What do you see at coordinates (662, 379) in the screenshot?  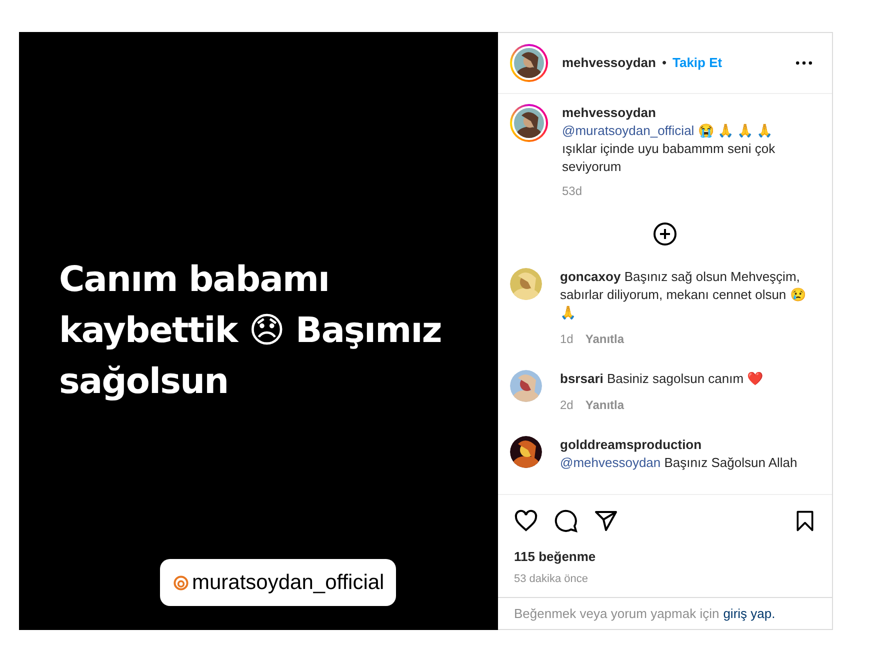 I see `comment-text: bsrsari Basiniz sagolsun canım ❤` at bounding box center [662, 379].